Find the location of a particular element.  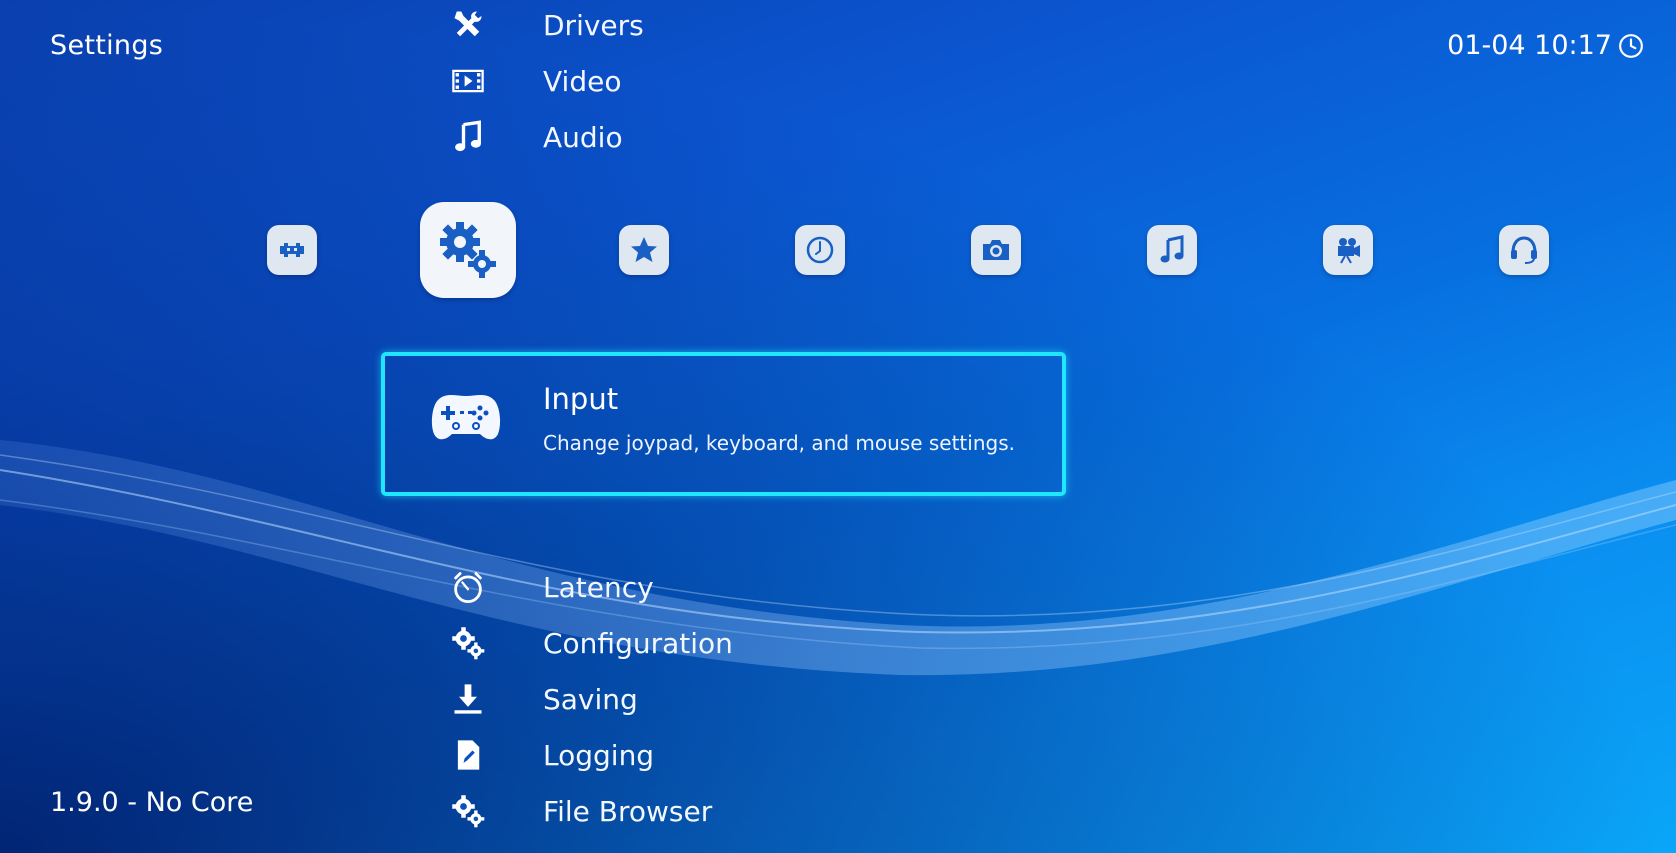

tab-music is located at coordinates (1172, 250).